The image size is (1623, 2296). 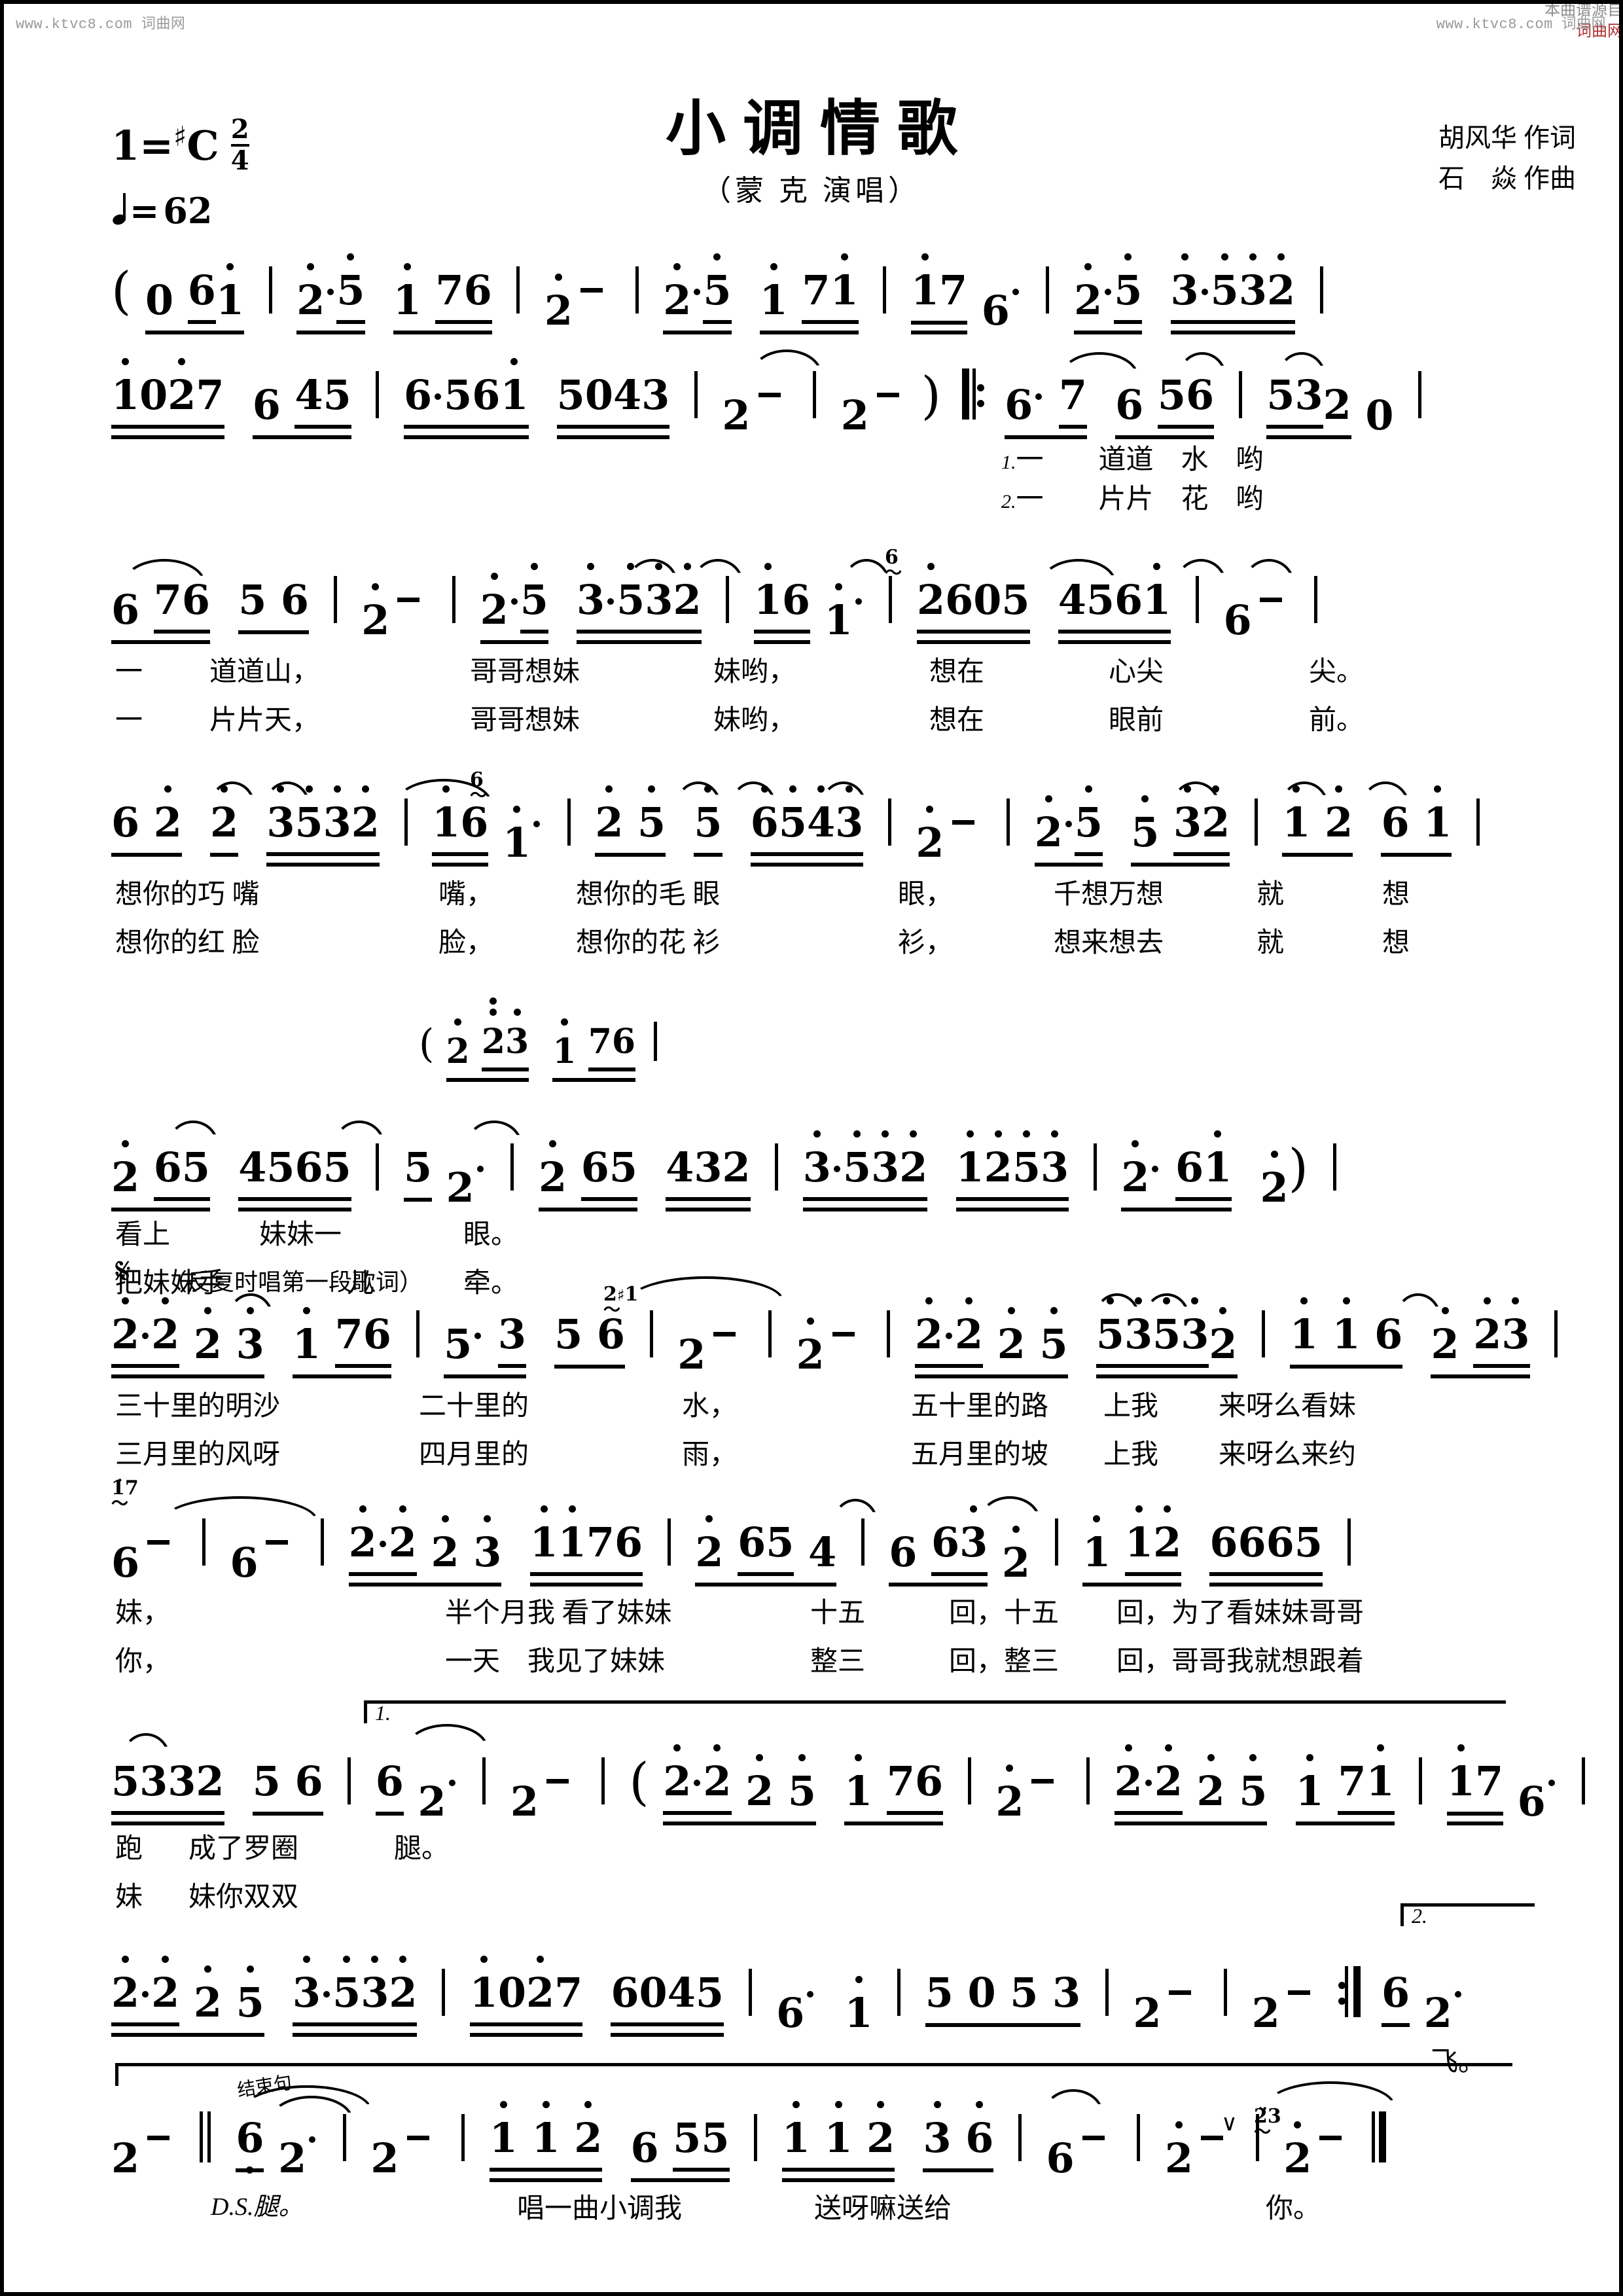 What do you see at coordinates (838, 1613) in the screenshot?
I see `lyric-verse-1: 十五` at bounding box center [838, 1613].